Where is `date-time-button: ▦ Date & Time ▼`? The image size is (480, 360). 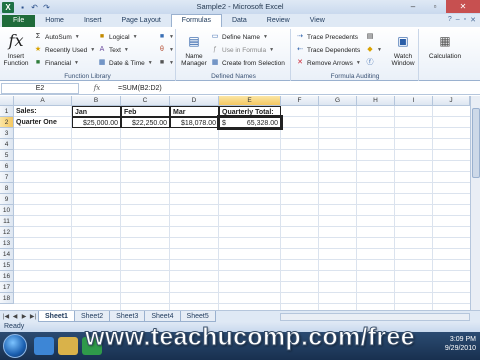
date-time-button: ▦ Date & Time ▼ is located at coordinates (125, 63).